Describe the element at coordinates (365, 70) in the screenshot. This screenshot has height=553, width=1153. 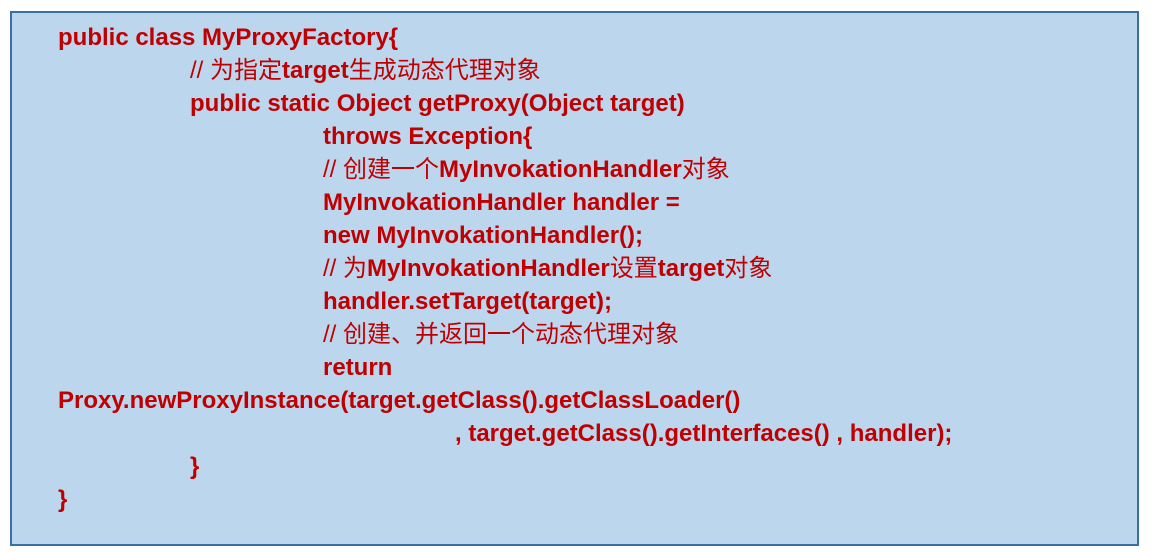
I see `code-comment: // 为指定target生成动态代理对象` at that location.